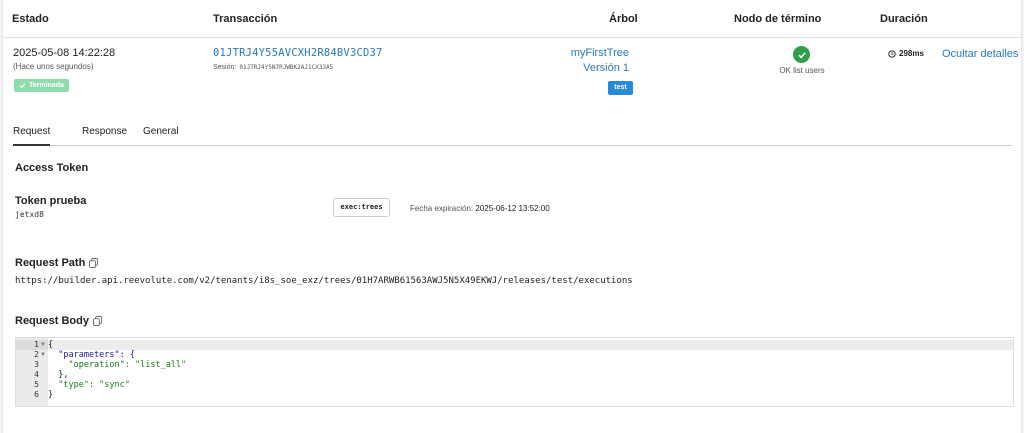 The image size is (1024, 433). I want to click on header-arbol: Árbol, so click(623, 19).